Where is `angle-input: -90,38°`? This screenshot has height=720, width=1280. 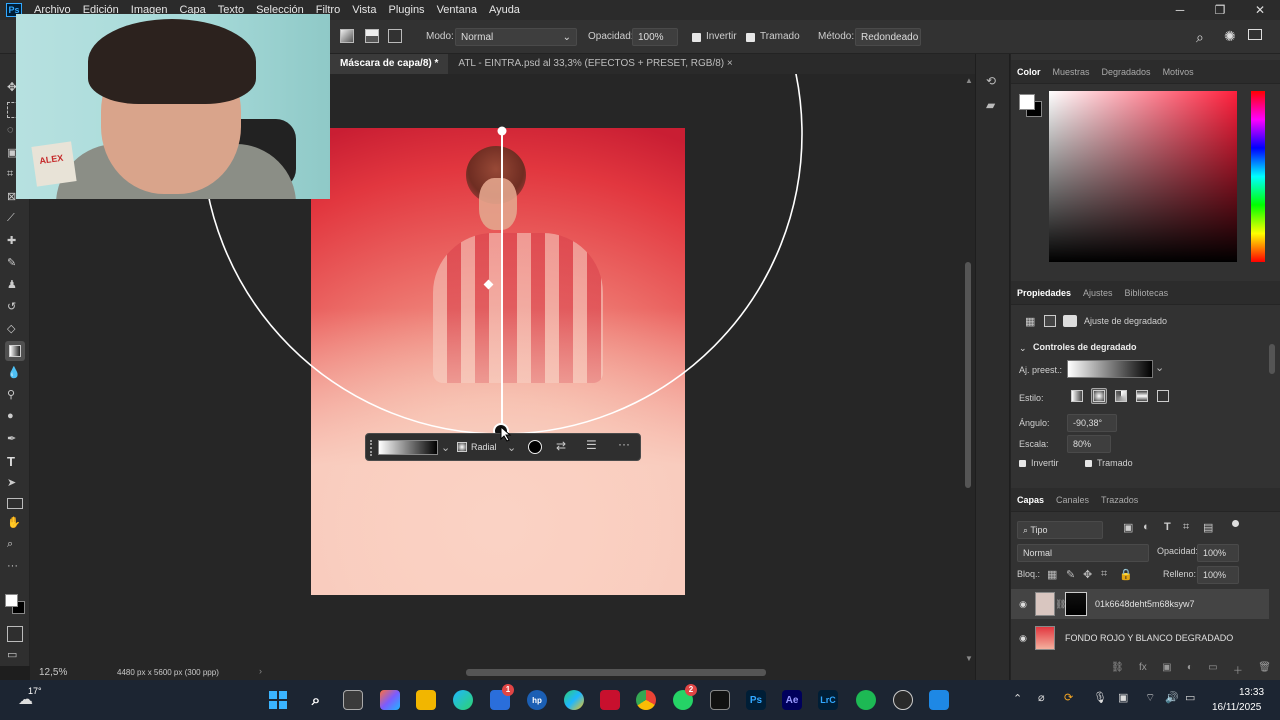
angle-input: -90,38° is located at coordinates (1092, 423).